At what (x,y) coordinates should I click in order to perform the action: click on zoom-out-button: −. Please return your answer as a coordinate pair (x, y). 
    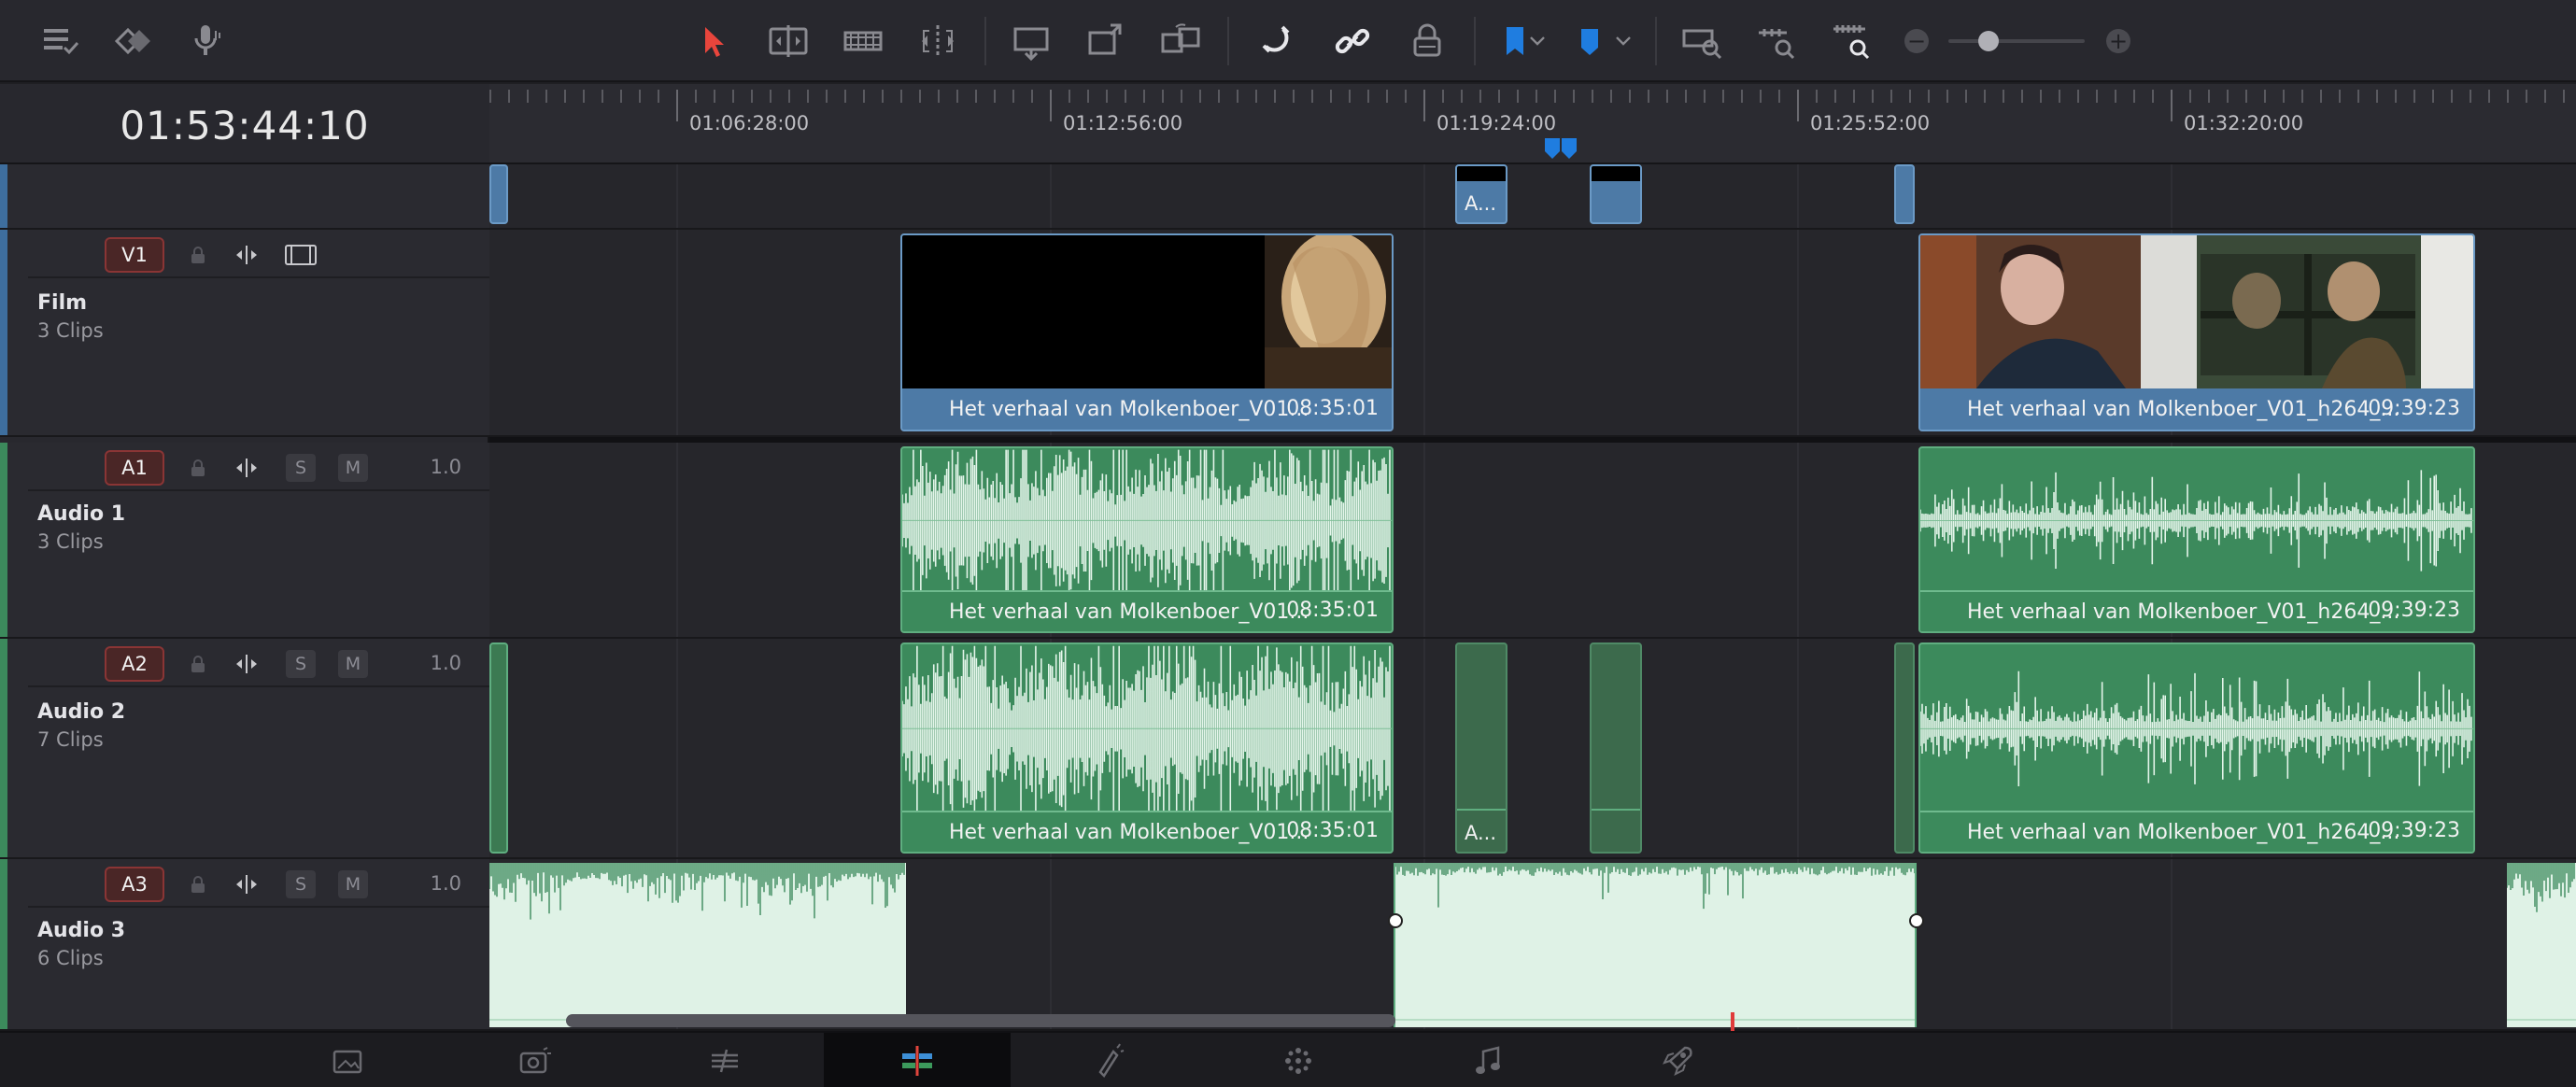
    Looking at the image, I should click on (1917, 41).